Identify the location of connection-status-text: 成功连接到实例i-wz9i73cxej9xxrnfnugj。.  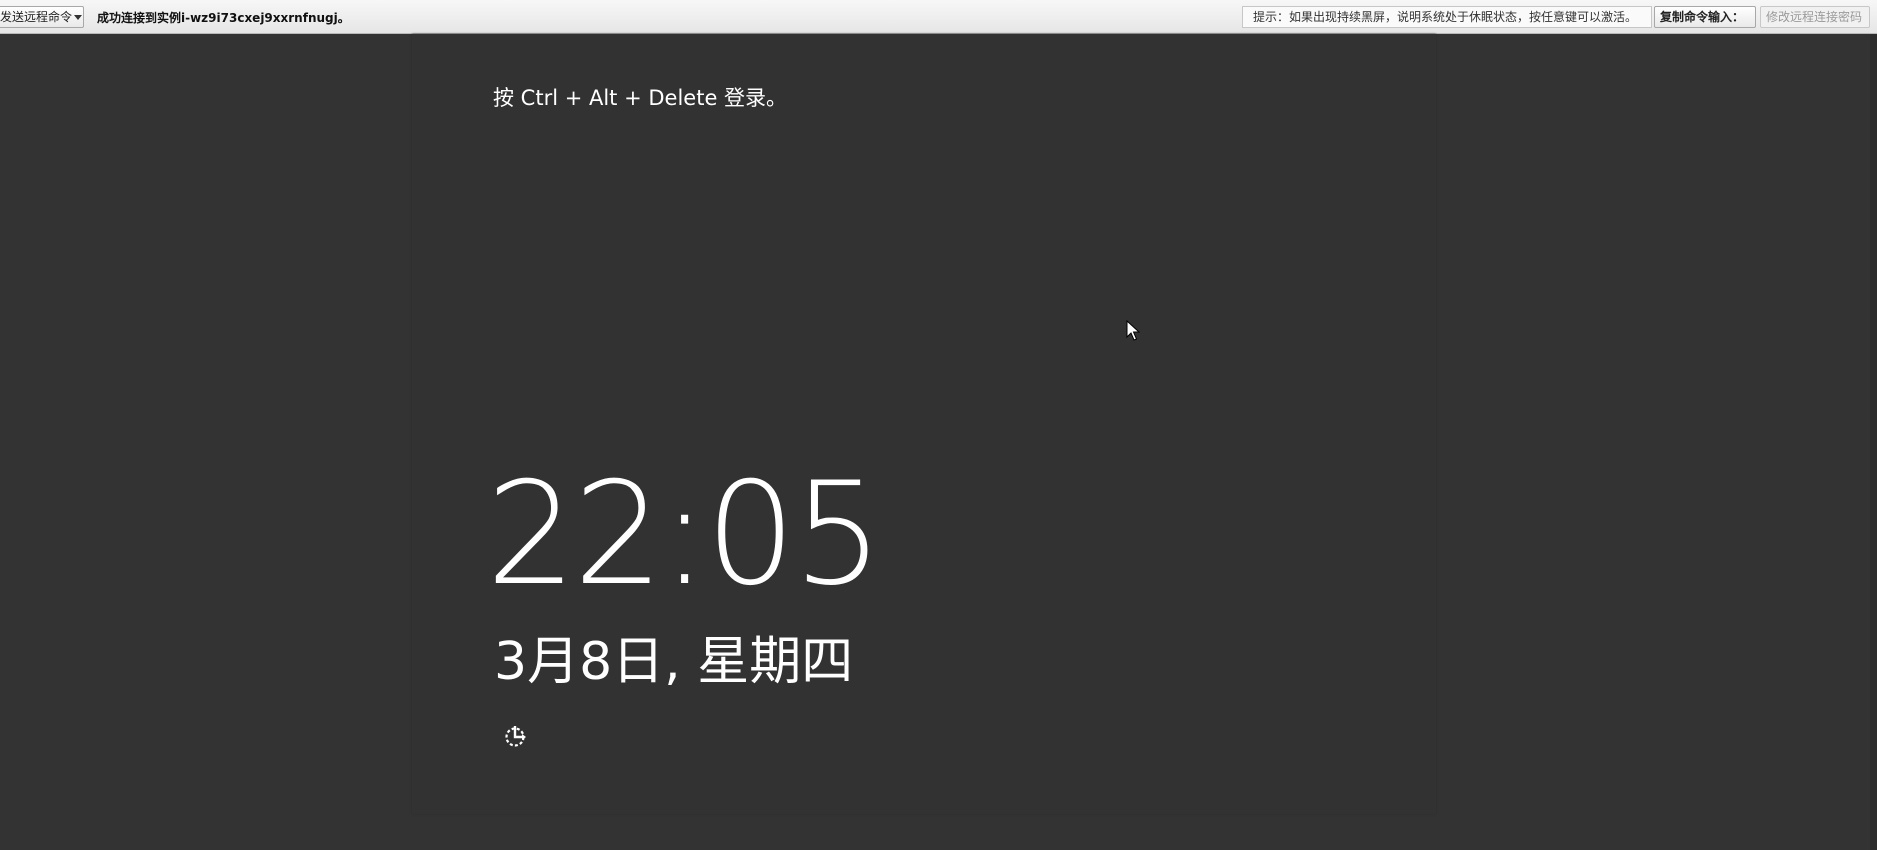
(223, 18).